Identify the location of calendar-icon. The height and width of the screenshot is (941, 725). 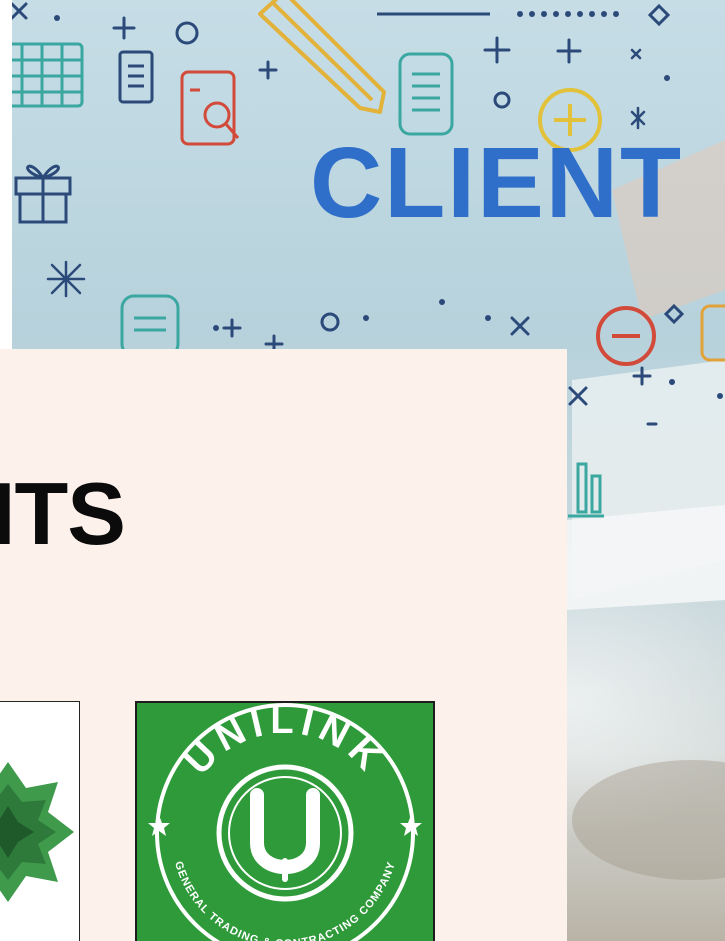
(48, 75).